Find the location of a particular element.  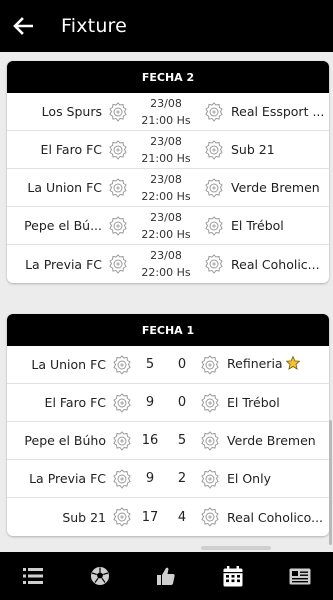

back-button is located at coordinates (23, 26).